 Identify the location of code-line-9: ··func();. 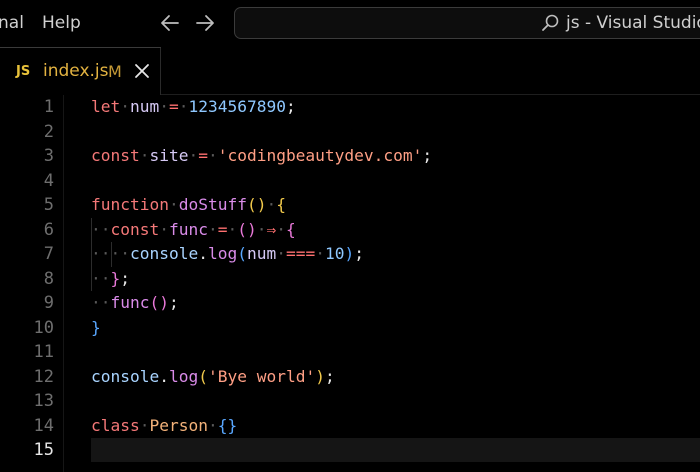
(135, 303).